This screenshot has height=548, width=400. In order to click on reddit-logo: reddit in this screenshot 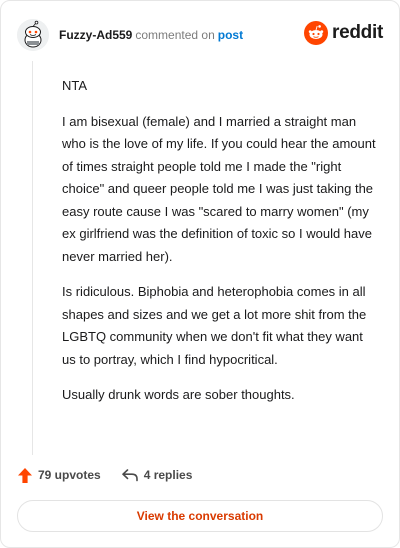, I will do `click(343, 33)`.